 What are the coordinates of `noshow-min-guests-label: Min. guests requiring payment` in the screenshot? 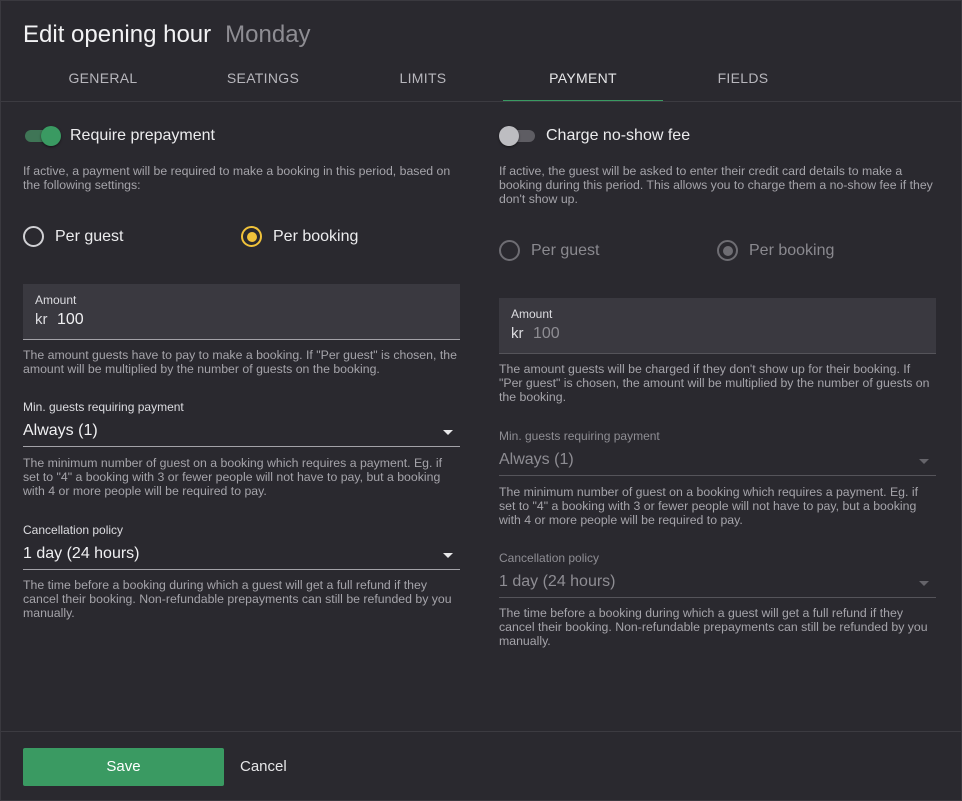 It's located at (579, 436).